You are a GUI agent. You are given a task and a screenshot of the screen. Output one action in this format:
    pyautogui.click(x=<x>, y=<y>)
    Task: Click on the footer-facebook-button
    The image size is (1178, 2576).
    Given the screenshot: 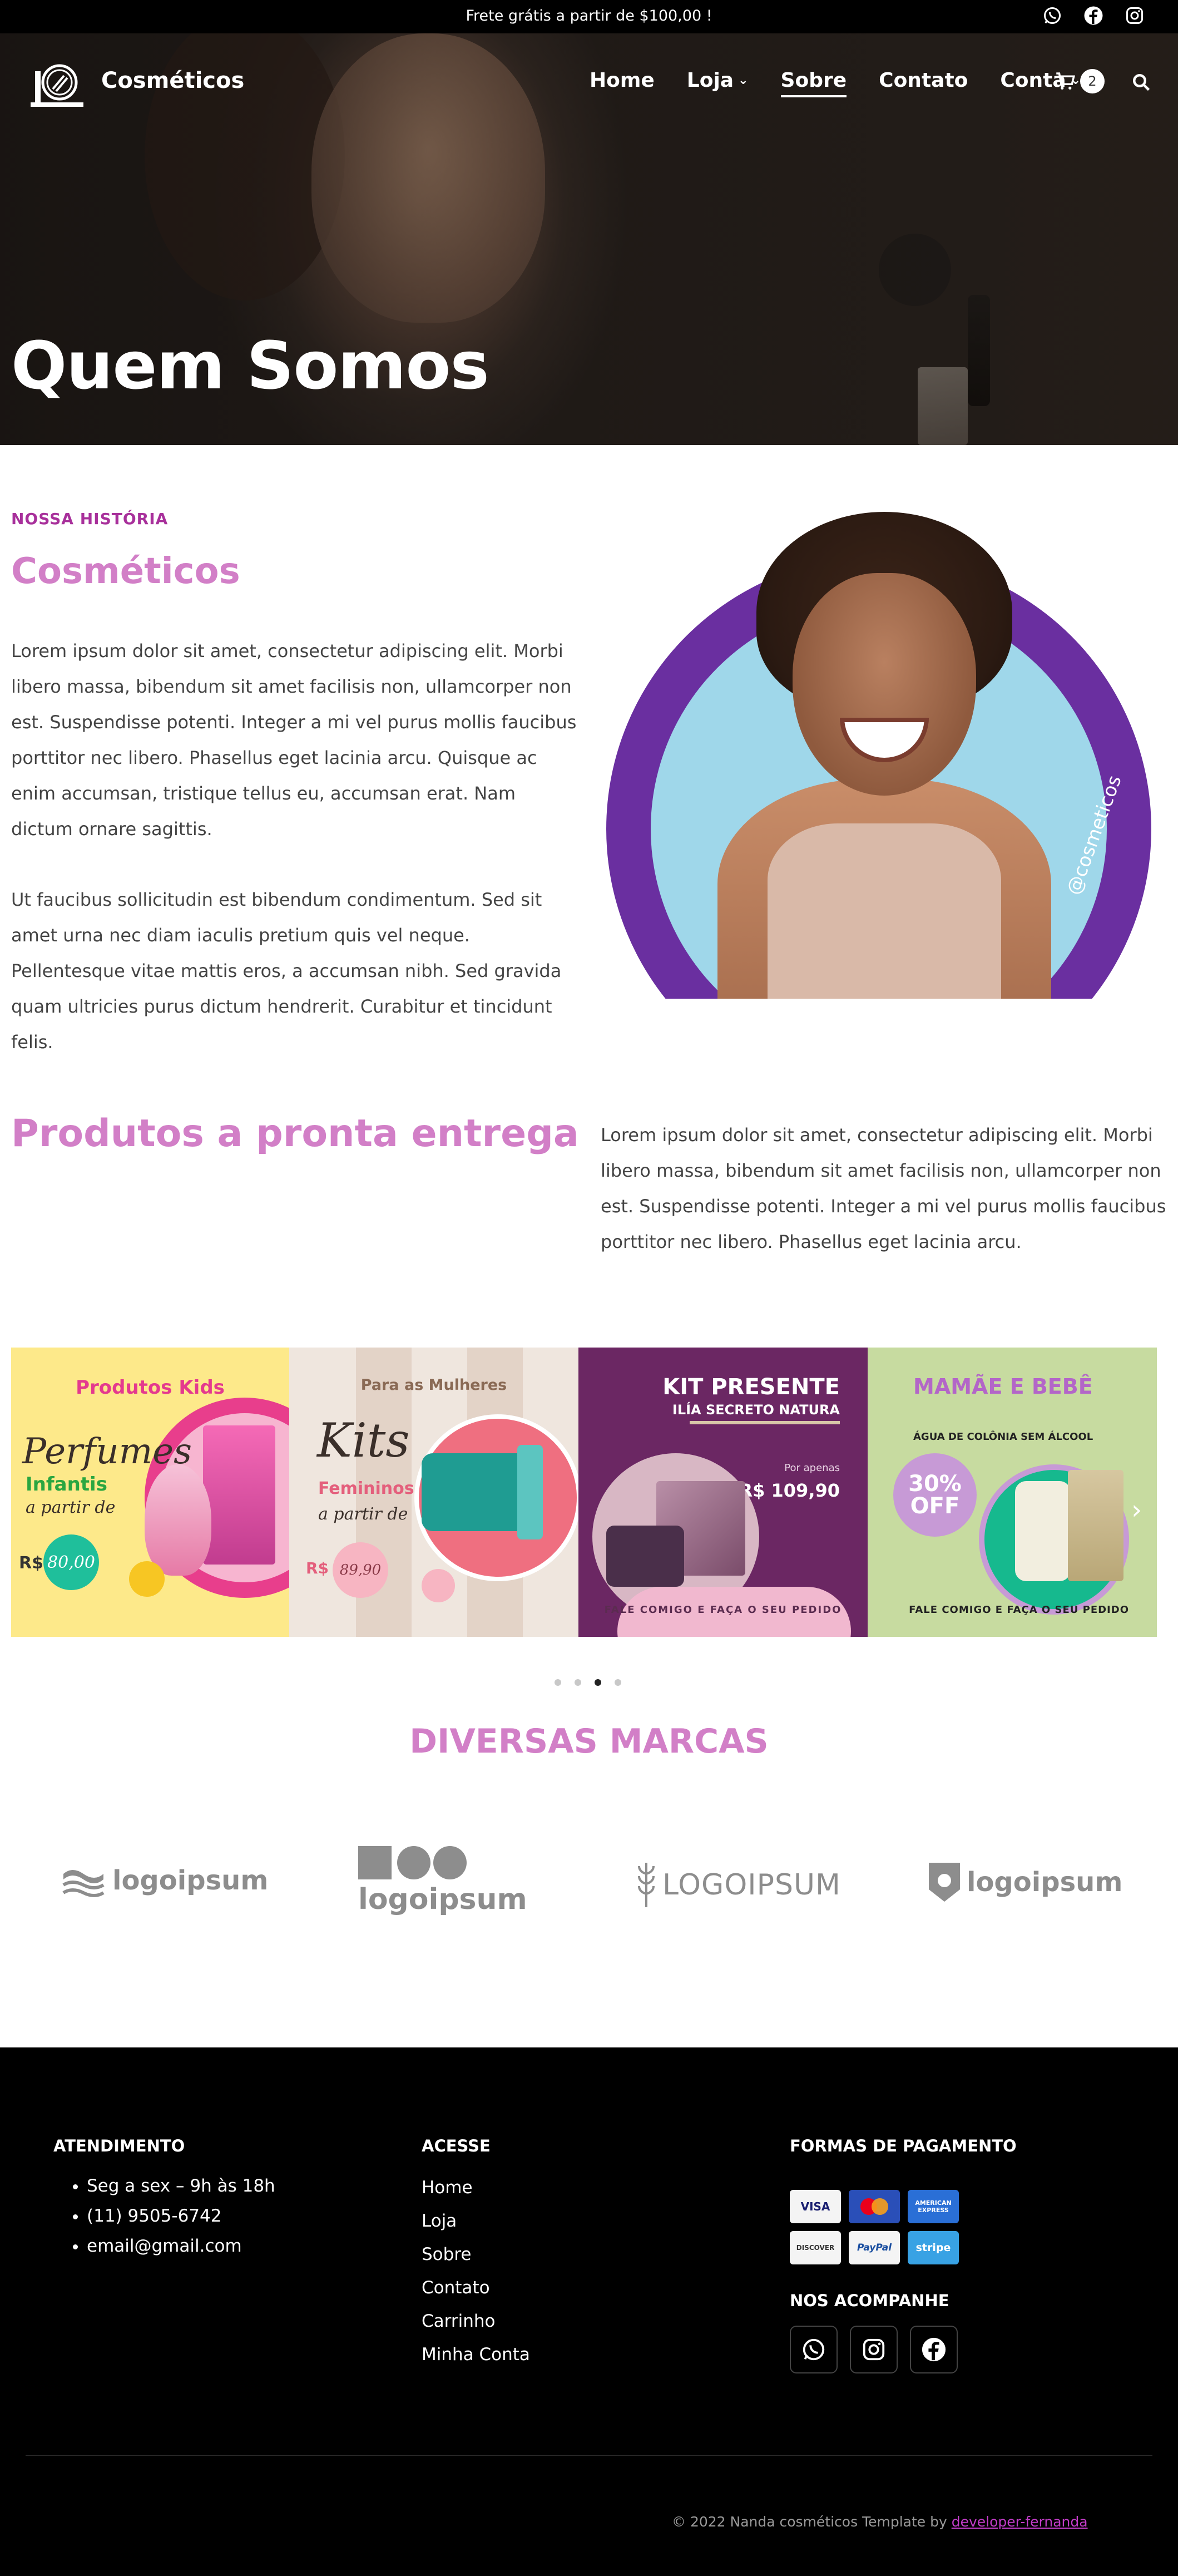 What is the action you would take?
    pyautogui.click(x=934, y=2350)
    